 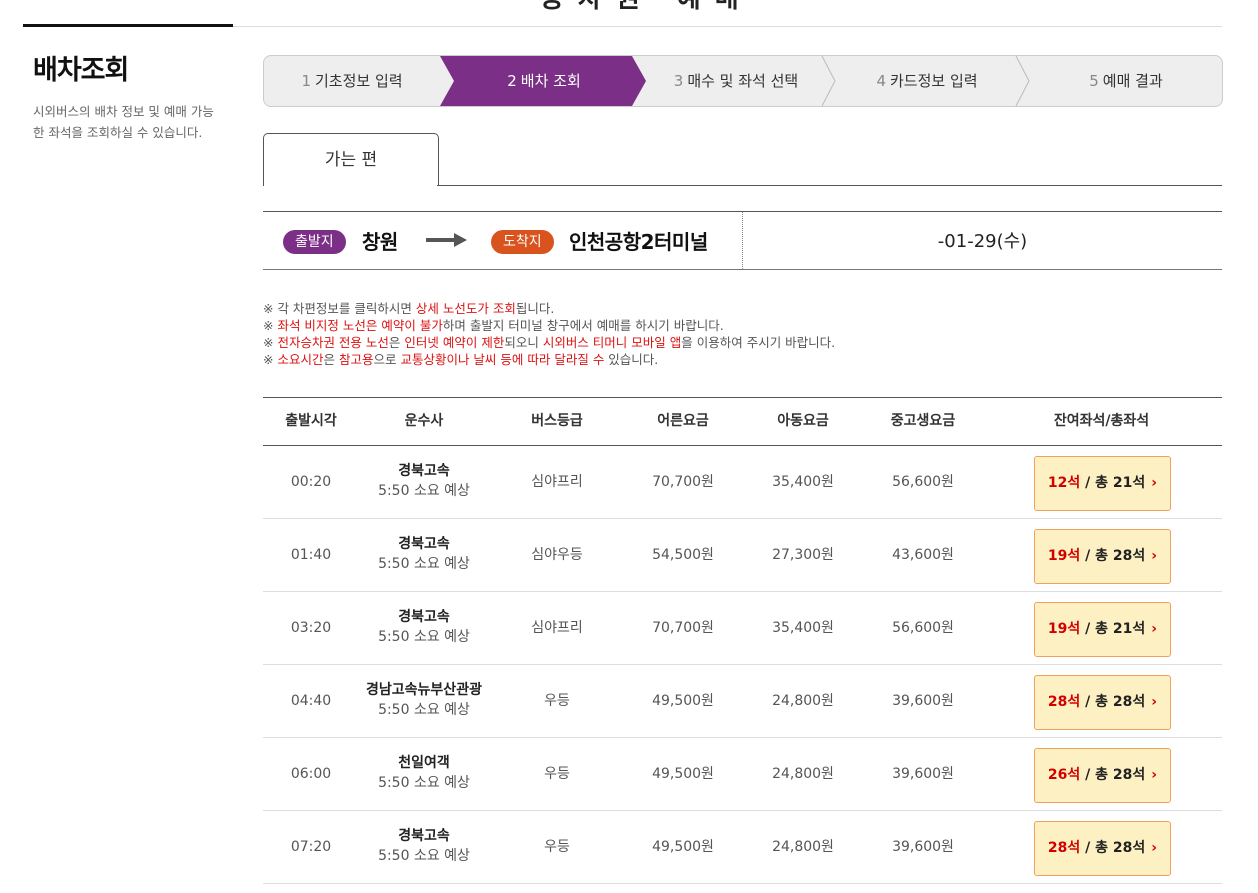 What do you see at coordinates (982, 241) in the screenshot?
I see `departure-date: -01-29(수)` at bounding box center [982, 241].